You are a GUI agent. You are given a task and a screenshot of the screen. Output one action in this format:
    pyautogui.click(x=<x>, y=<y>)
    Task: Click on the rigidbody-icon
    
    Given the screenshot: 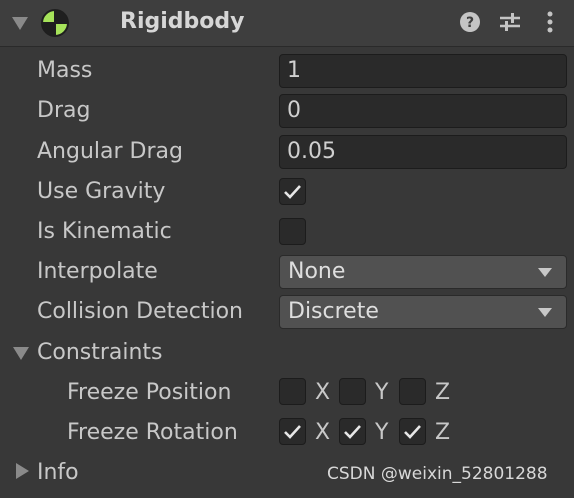 What is the action you would take?
    pyautogui.click(x=55, y=23)
    